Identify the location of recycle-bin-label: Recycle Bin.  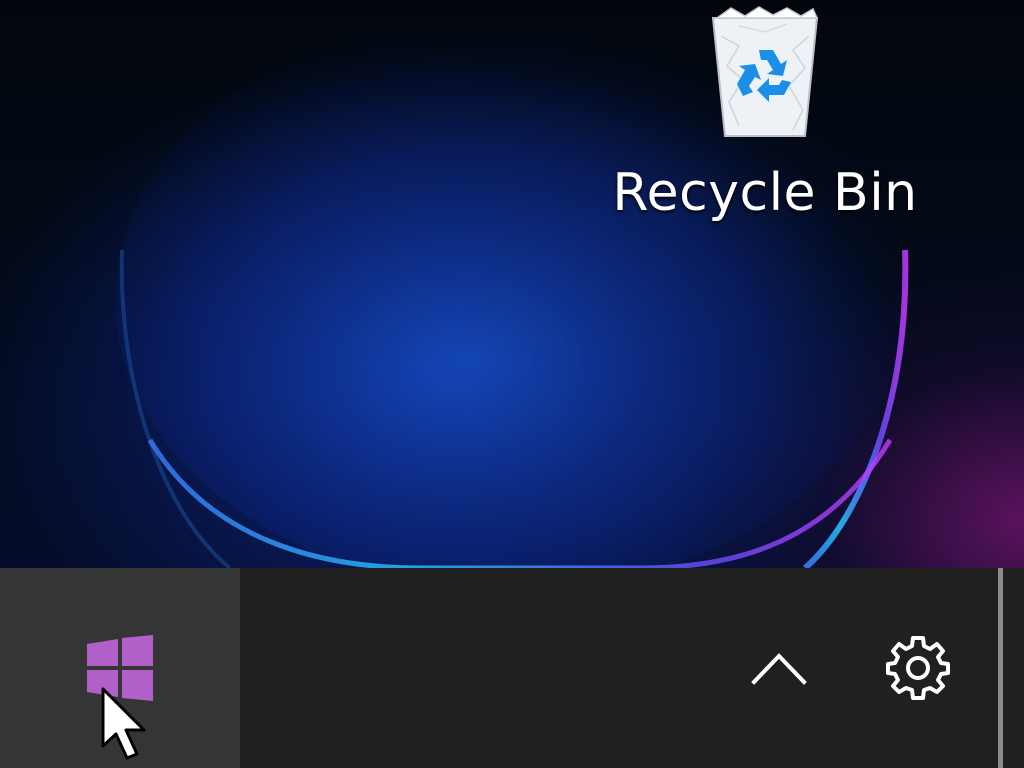
(765, 193).